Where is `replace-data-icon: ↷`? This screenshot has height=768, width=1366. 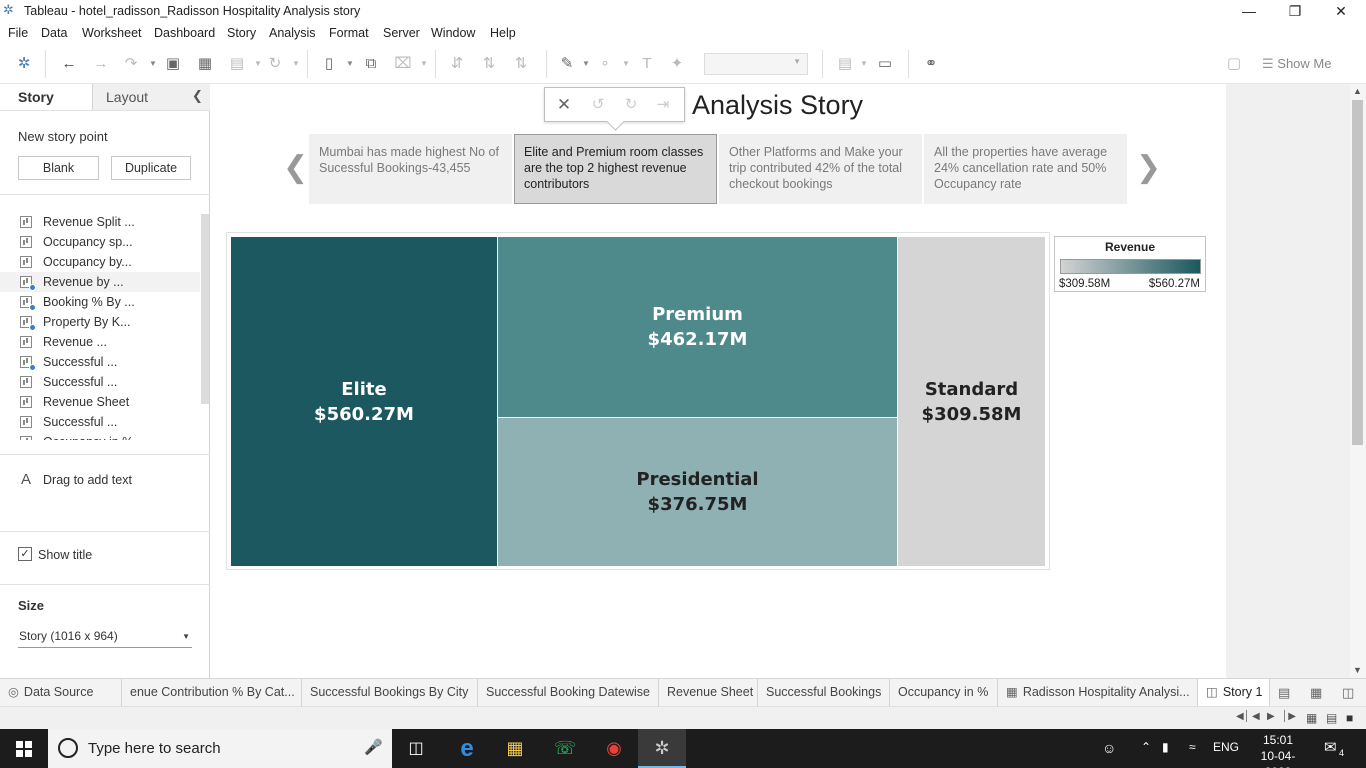 replace-data-icon: ↷ is located at coordinates (131, 64).